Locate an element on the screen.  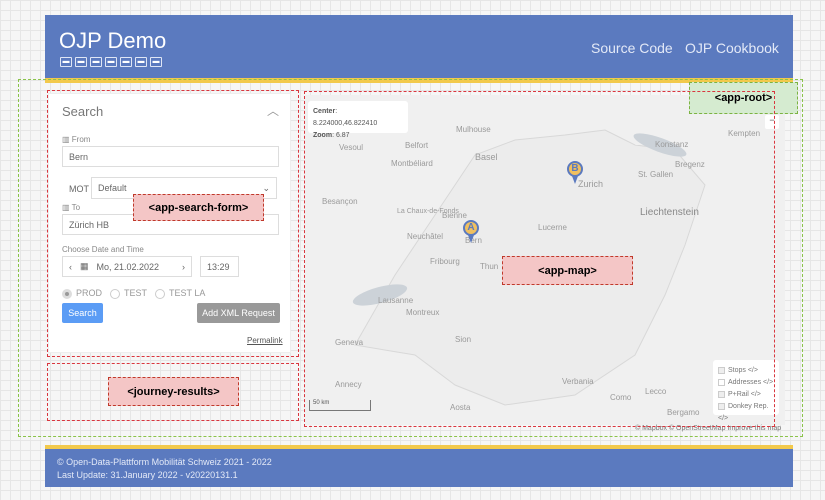
app-title: OJP Demo is located at coordinates (113, 40).